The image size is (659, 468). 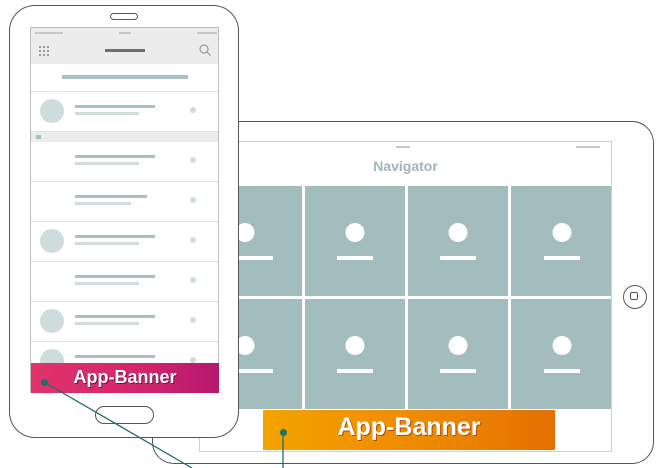 I want to click on phone-banner-marker, so click(x=44, y=382).